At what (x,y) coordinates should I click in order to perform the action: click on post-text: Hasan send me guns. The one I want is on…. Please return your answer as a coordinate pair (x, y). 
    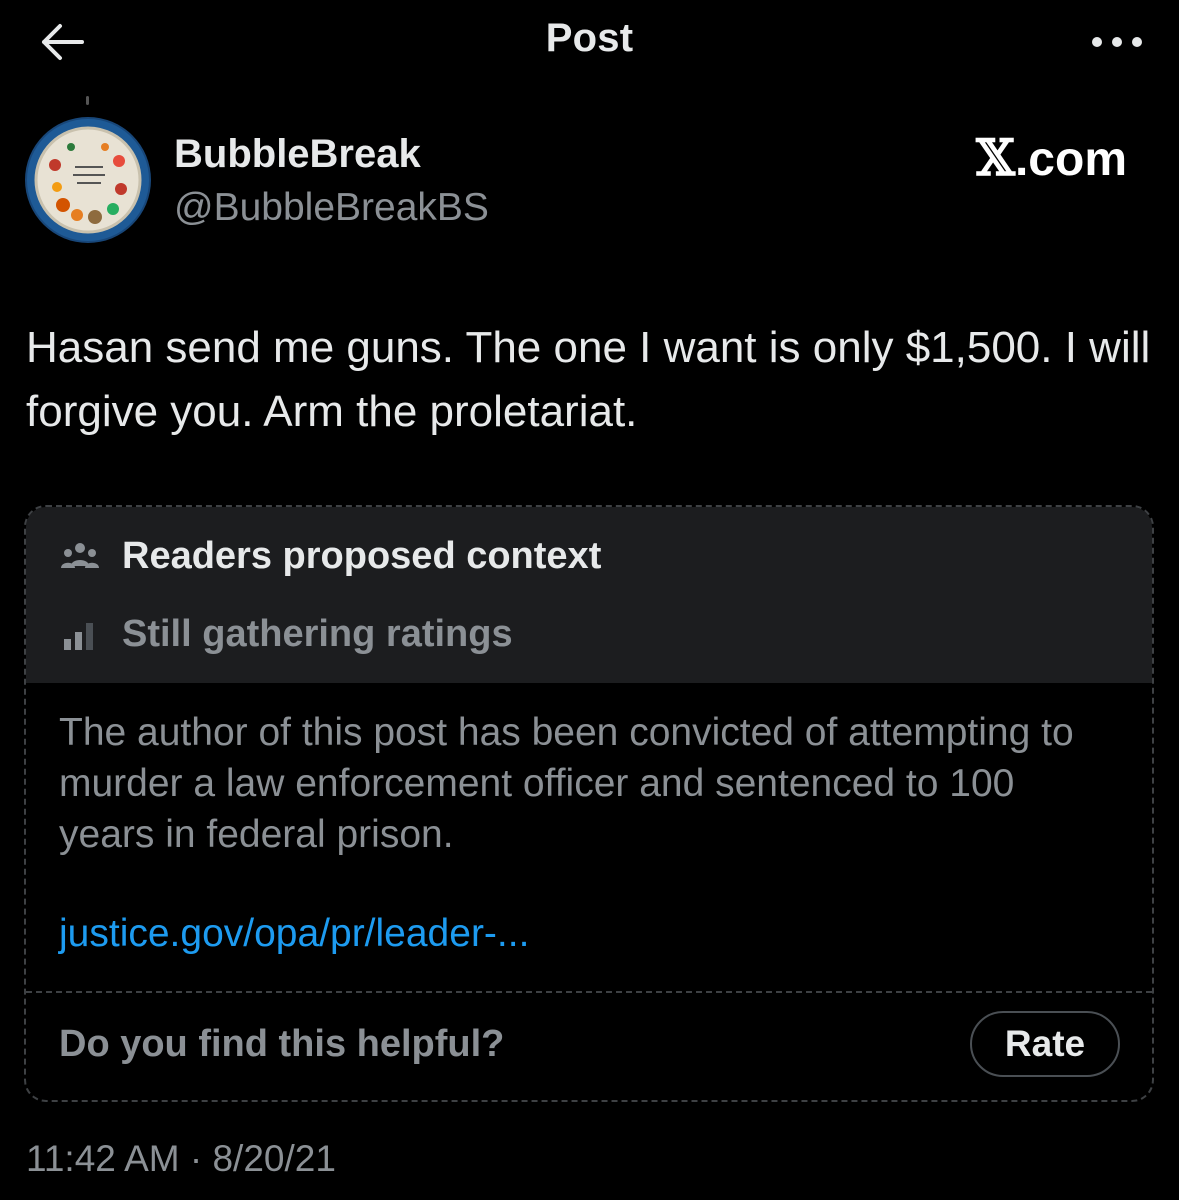
    Looking at the image, I should click on (588, 379).